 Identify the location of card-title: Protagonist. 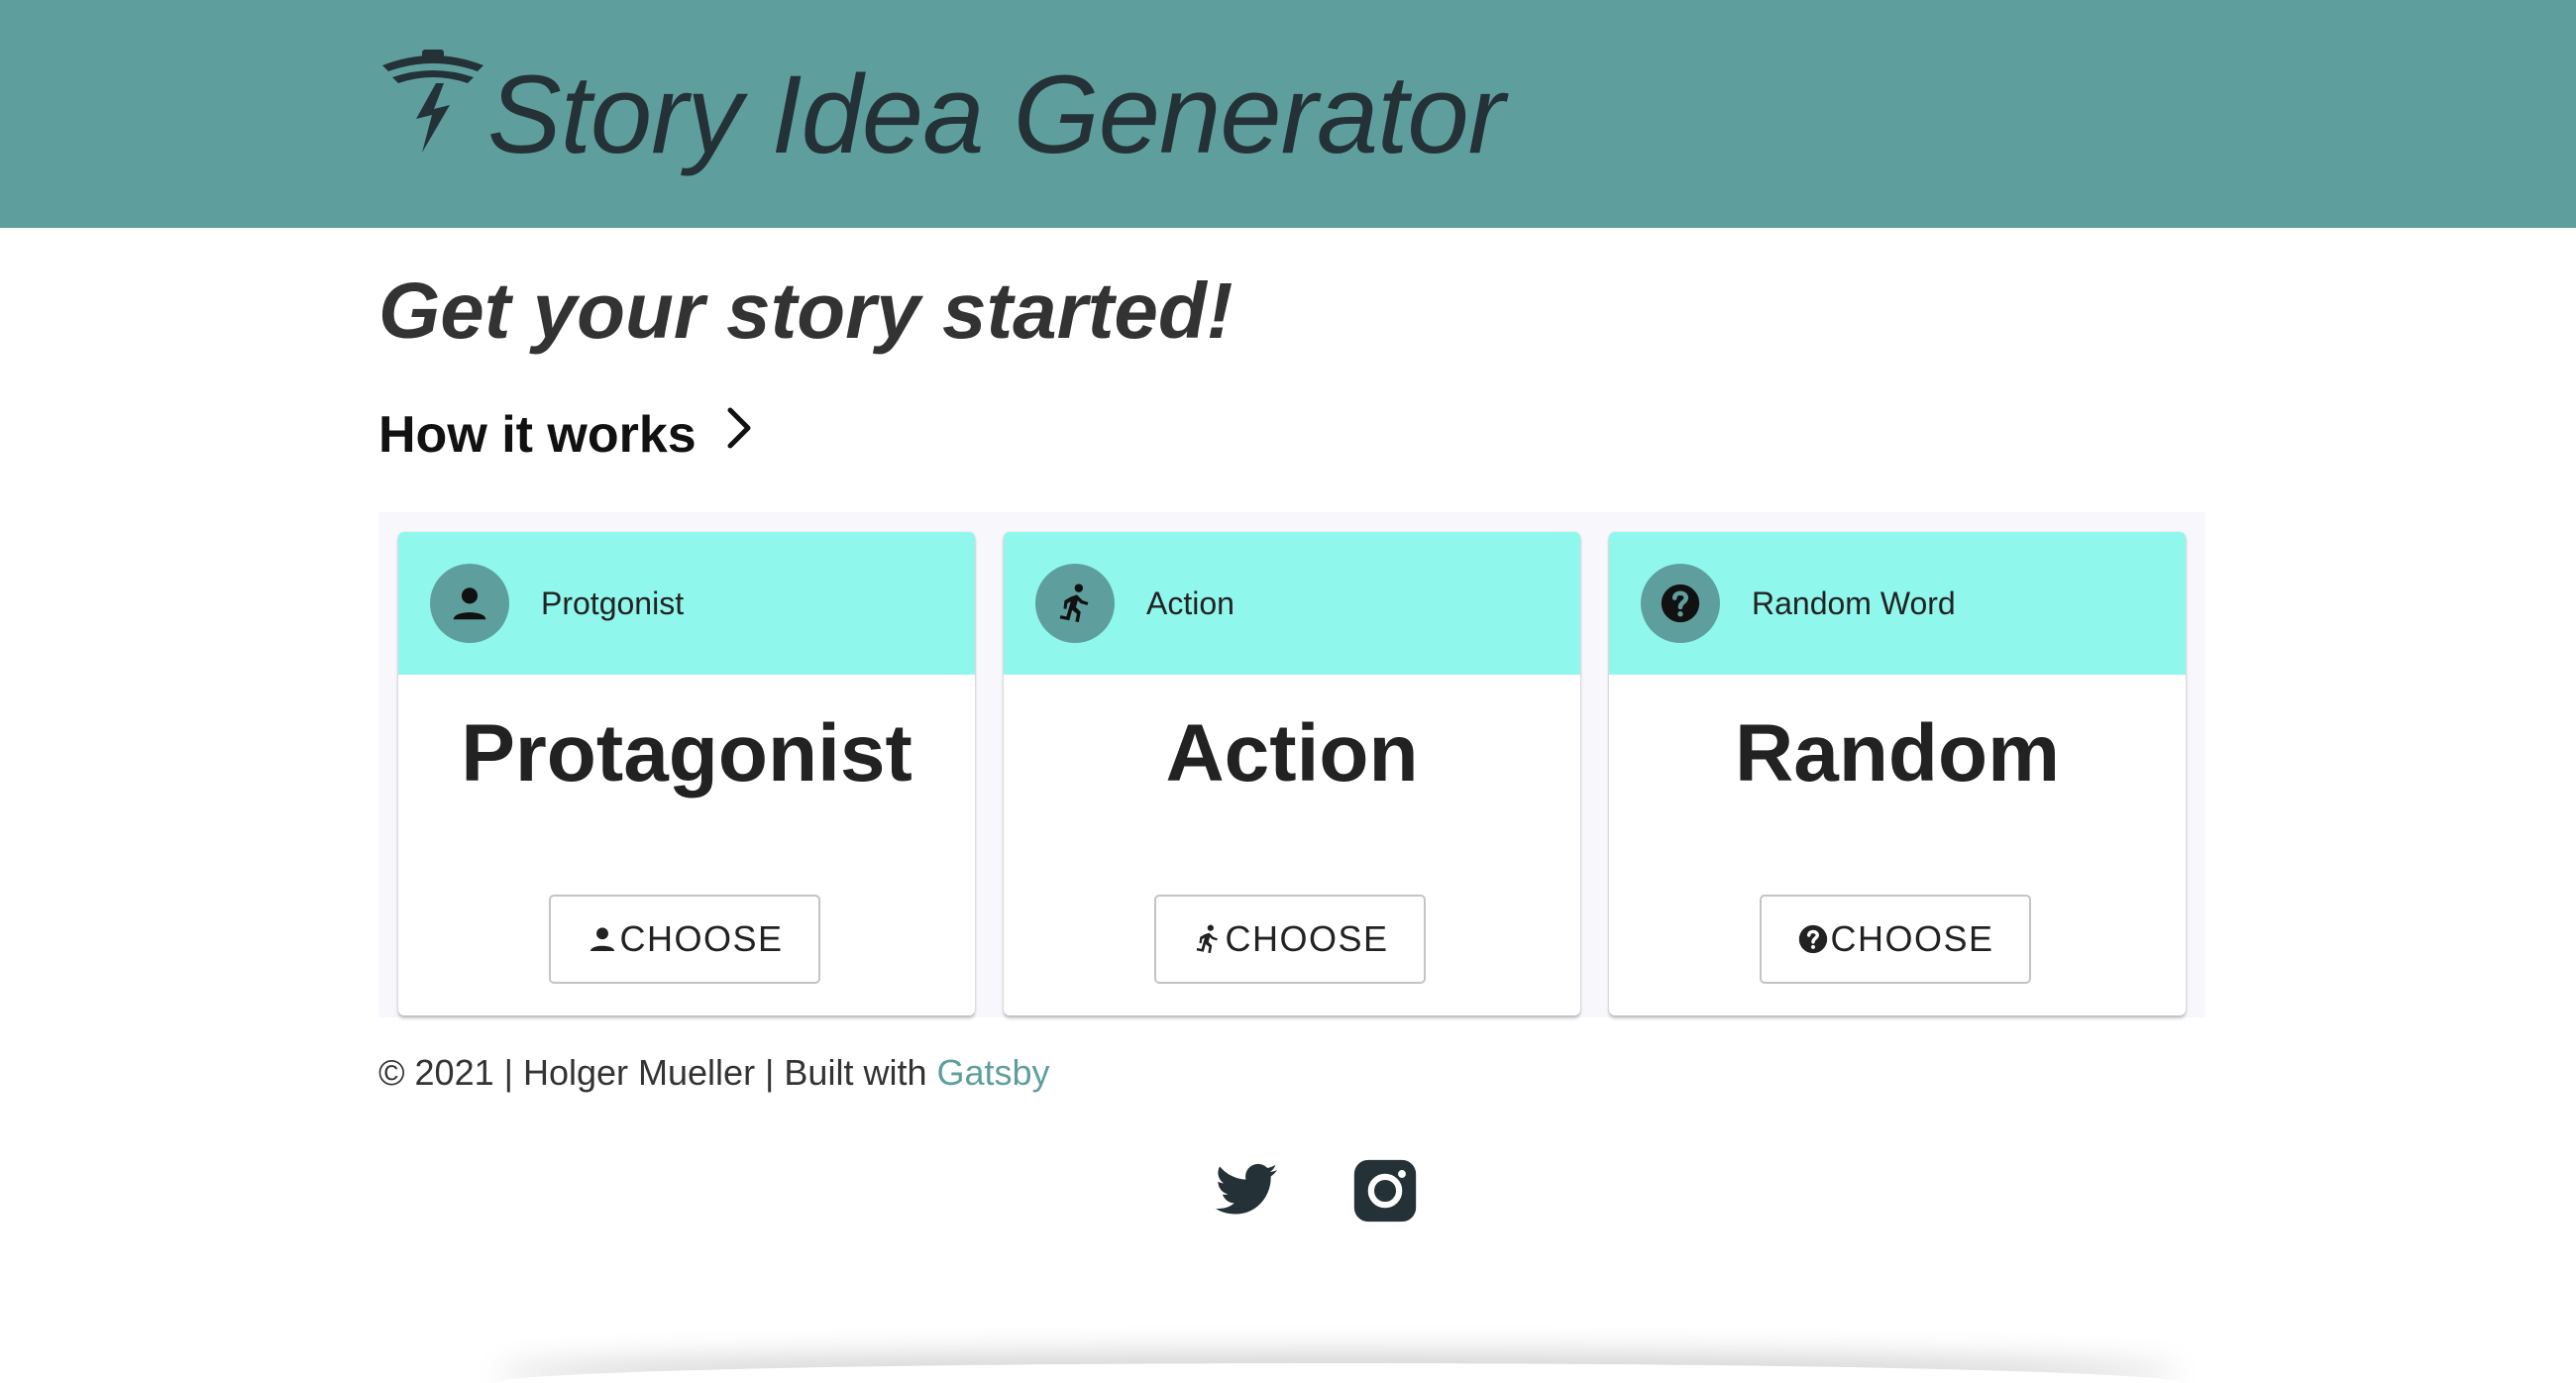
(686, 753).